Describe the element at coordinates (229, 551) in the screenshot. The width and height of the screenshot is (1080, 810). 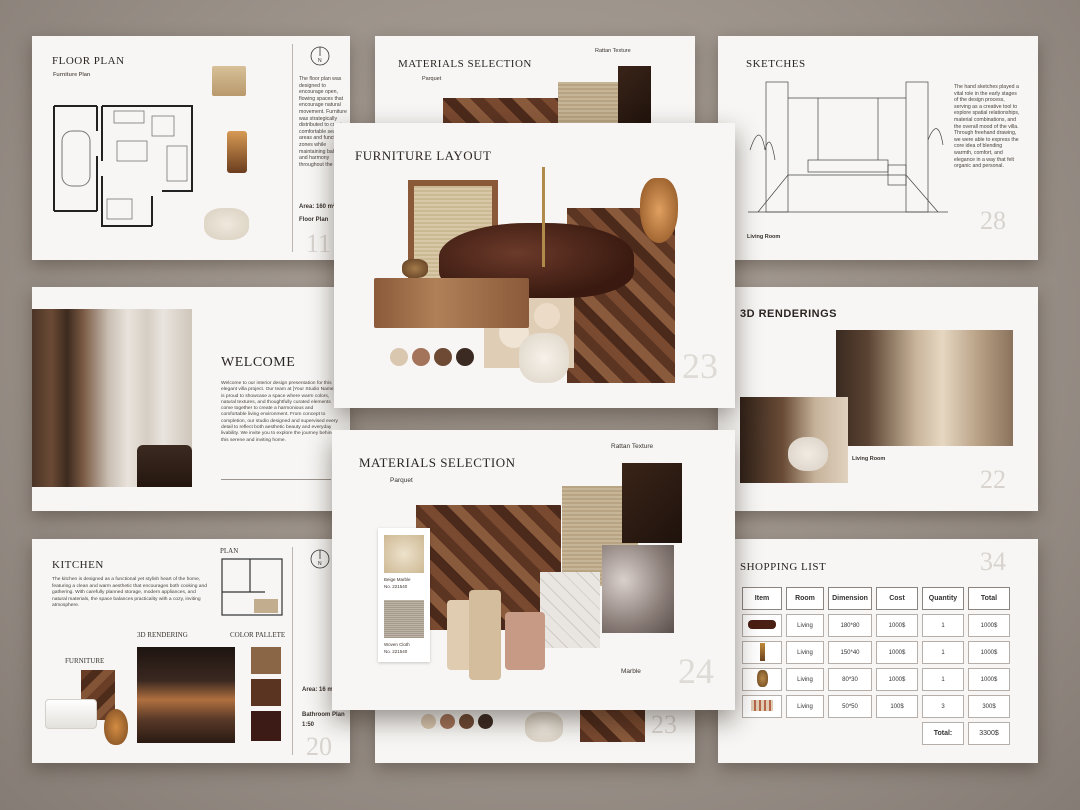
I see `plan-heading: PLAN` at that location.